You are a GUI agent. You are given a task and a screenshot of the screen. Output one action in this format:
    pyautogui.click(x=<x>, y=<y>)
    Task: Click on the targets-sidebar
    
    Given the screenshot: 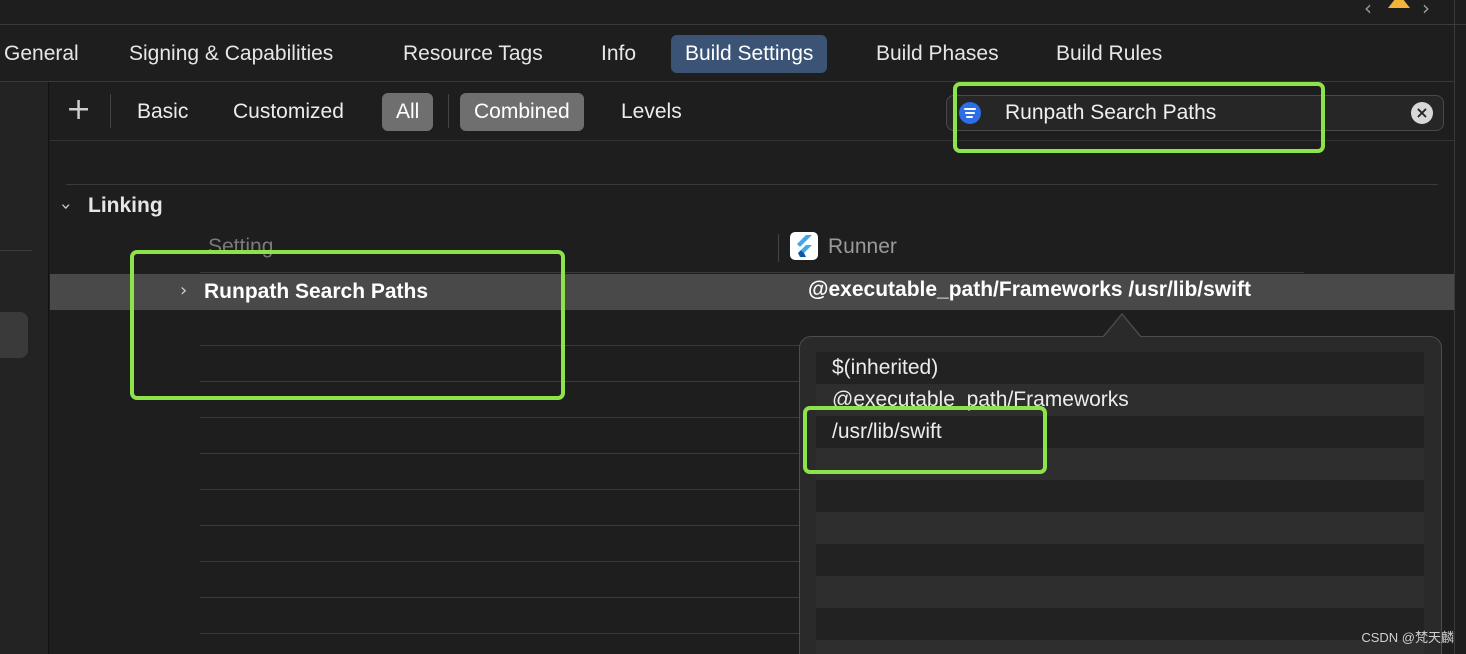 What is the action you would take?
    pyautogui.click(x=24, y=368)
    